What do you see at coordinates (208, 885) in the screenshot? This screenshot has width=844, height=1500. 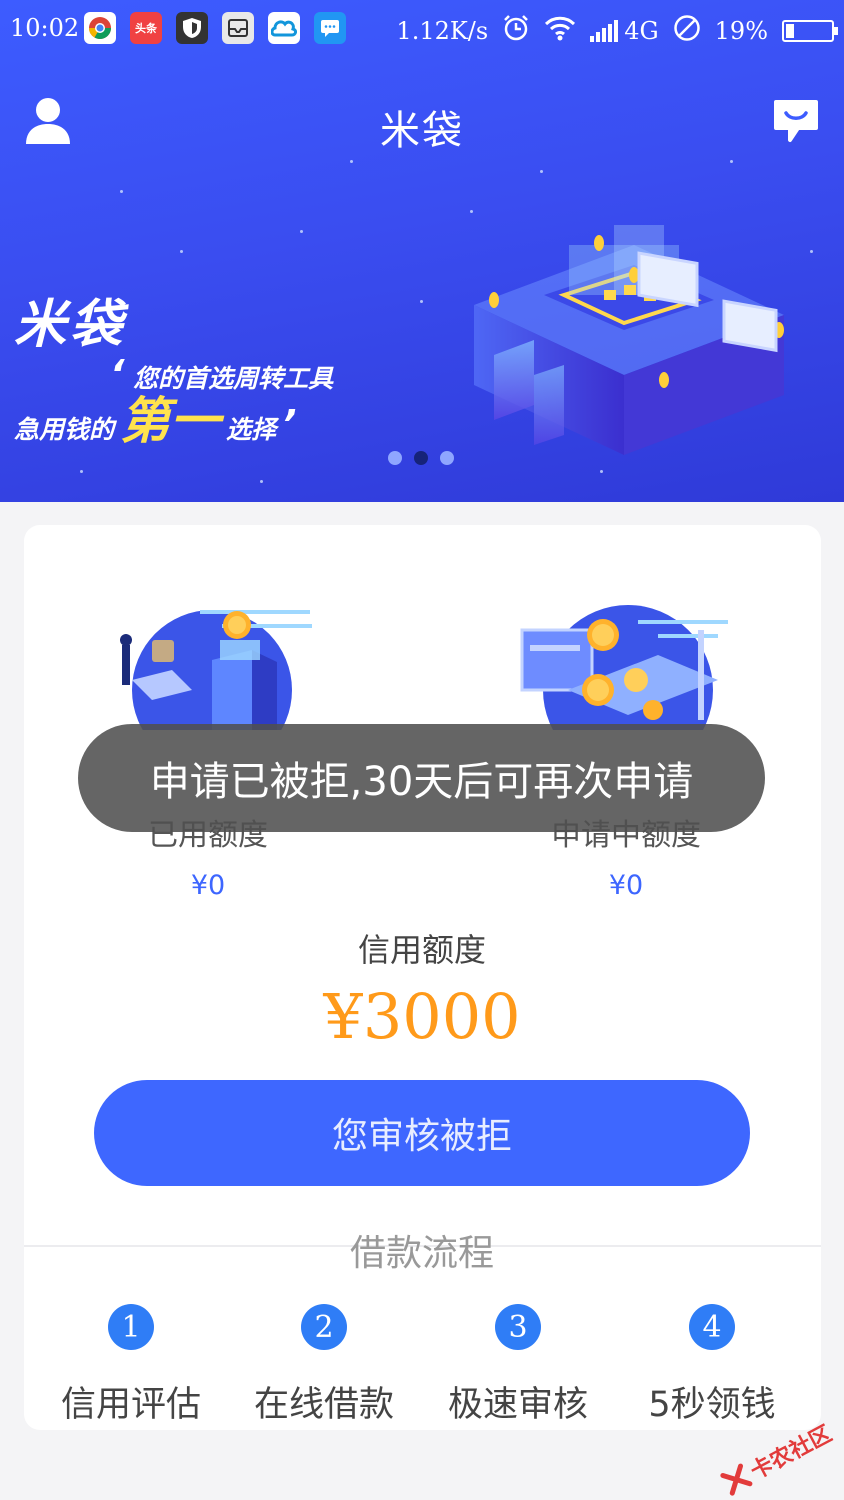 I see `used-quota-value: ¥0` at bounding box center [208, 885].